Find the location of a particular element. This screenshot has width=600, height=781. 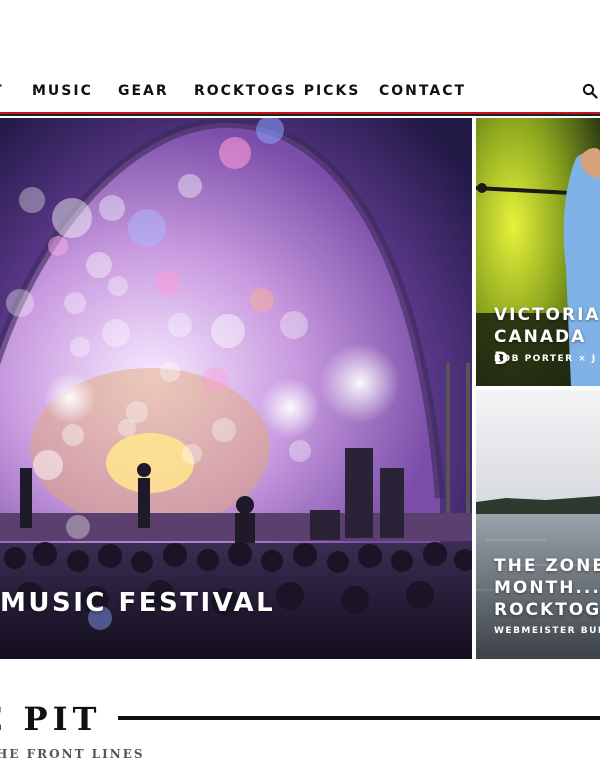

section-divider is located at coordinates (359, 718).